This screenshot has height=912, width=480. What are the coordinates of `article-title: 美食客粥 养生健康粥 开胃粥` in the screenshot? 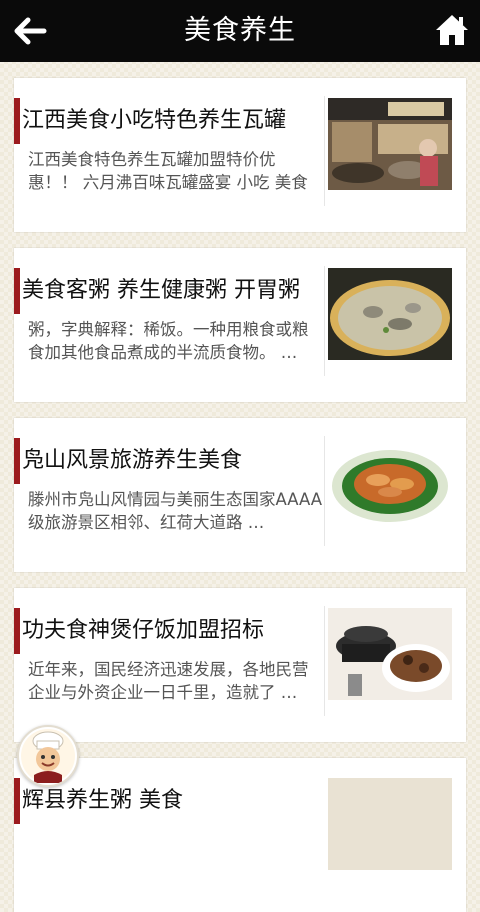 It's located at (161, 290).